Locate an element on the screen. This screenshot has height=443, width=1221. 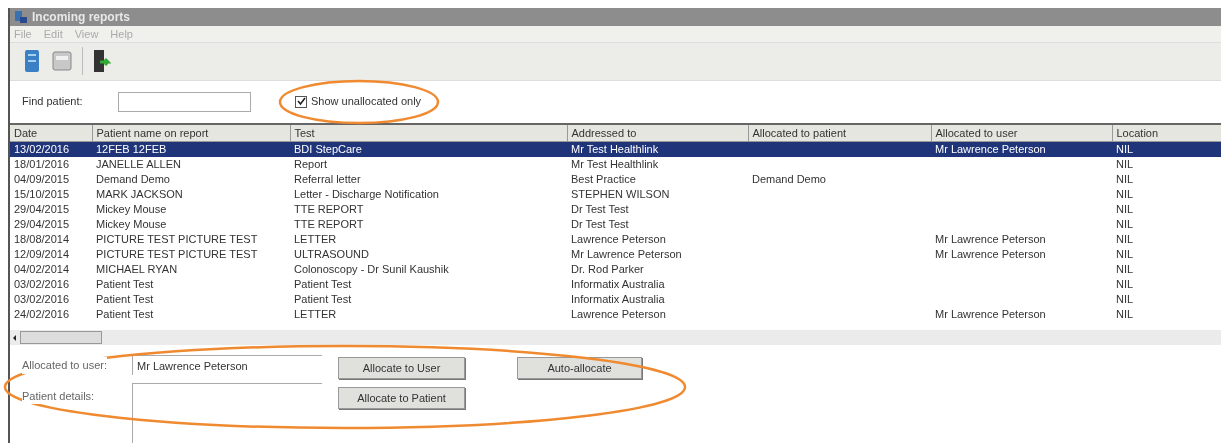
find-patient-field is located at coordinates (184, 101).